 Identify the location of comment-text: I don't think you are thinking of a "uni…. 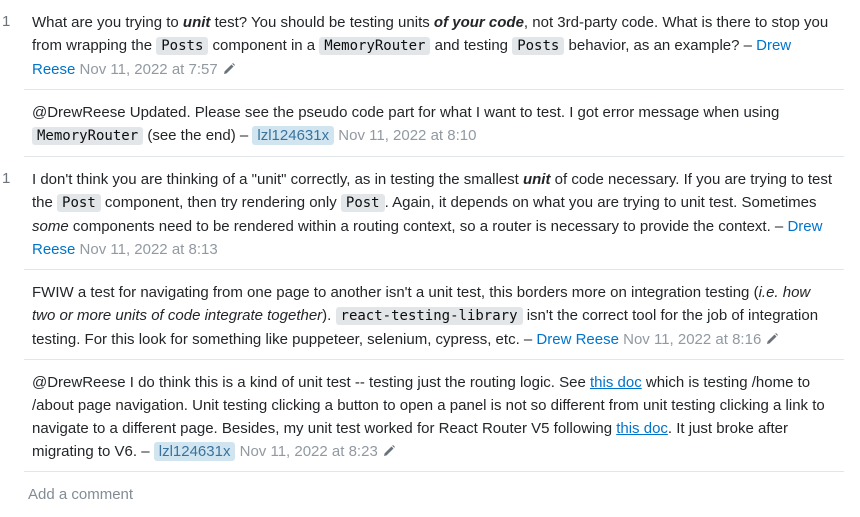
(277, 179).